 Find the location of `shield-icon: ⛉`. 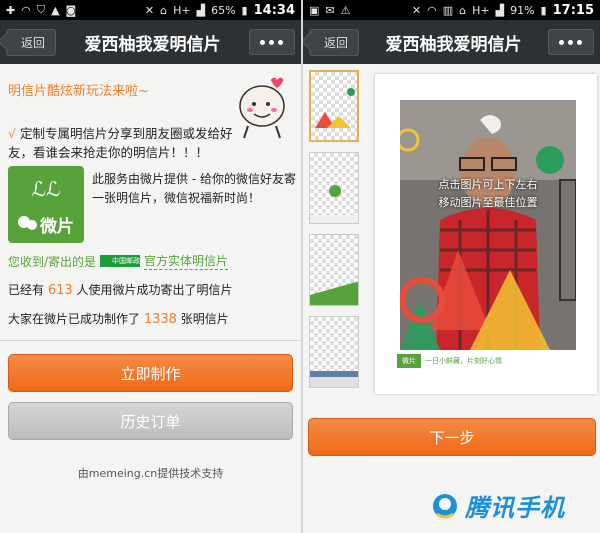

shield-icon: ⛉ is located at coordinates (41, 9).